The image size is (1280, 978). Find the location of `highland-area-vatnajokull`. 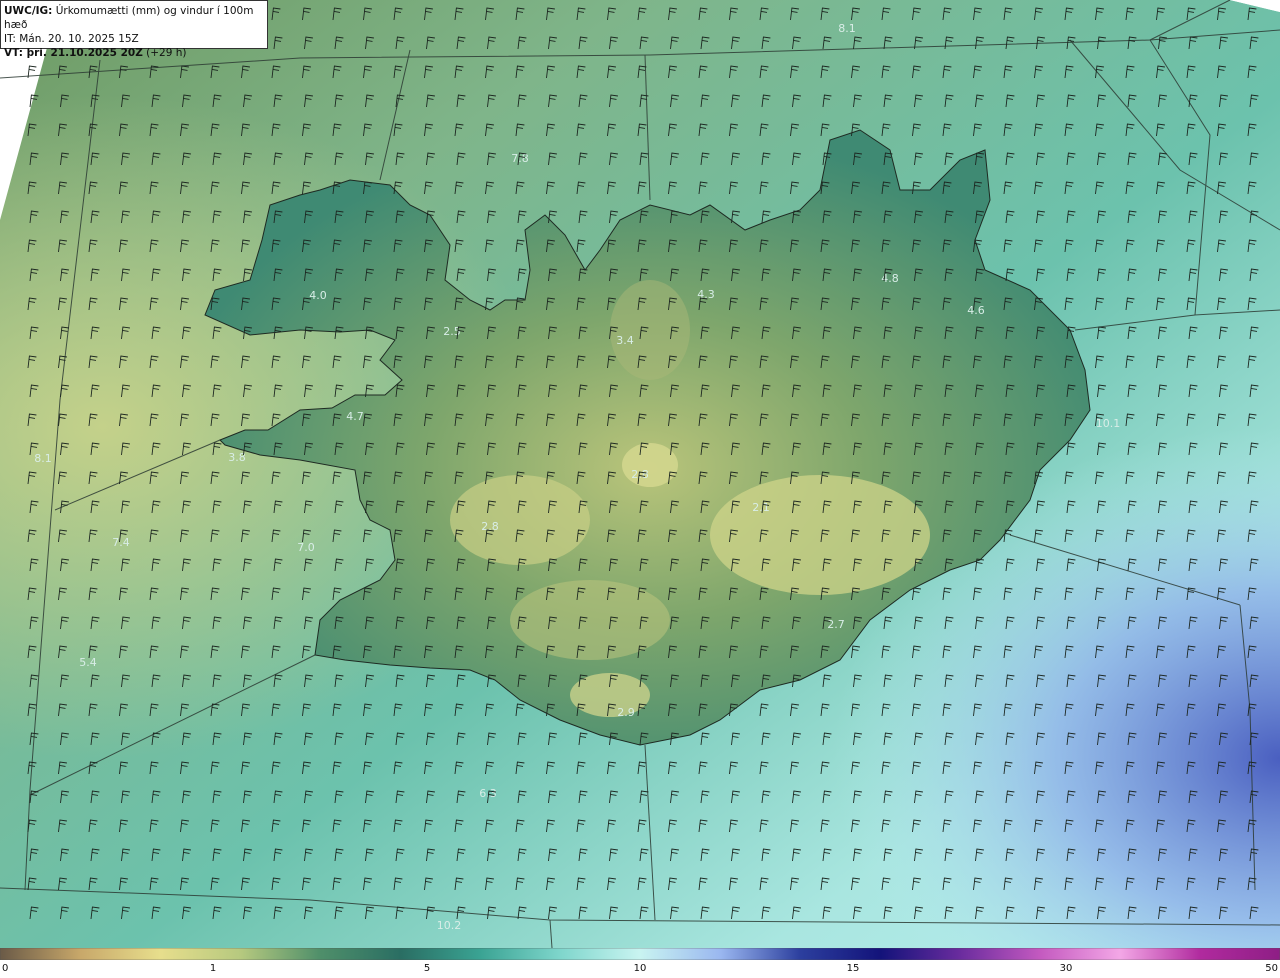

highland-area-vatnajokull is located at coordinates (820, 535).